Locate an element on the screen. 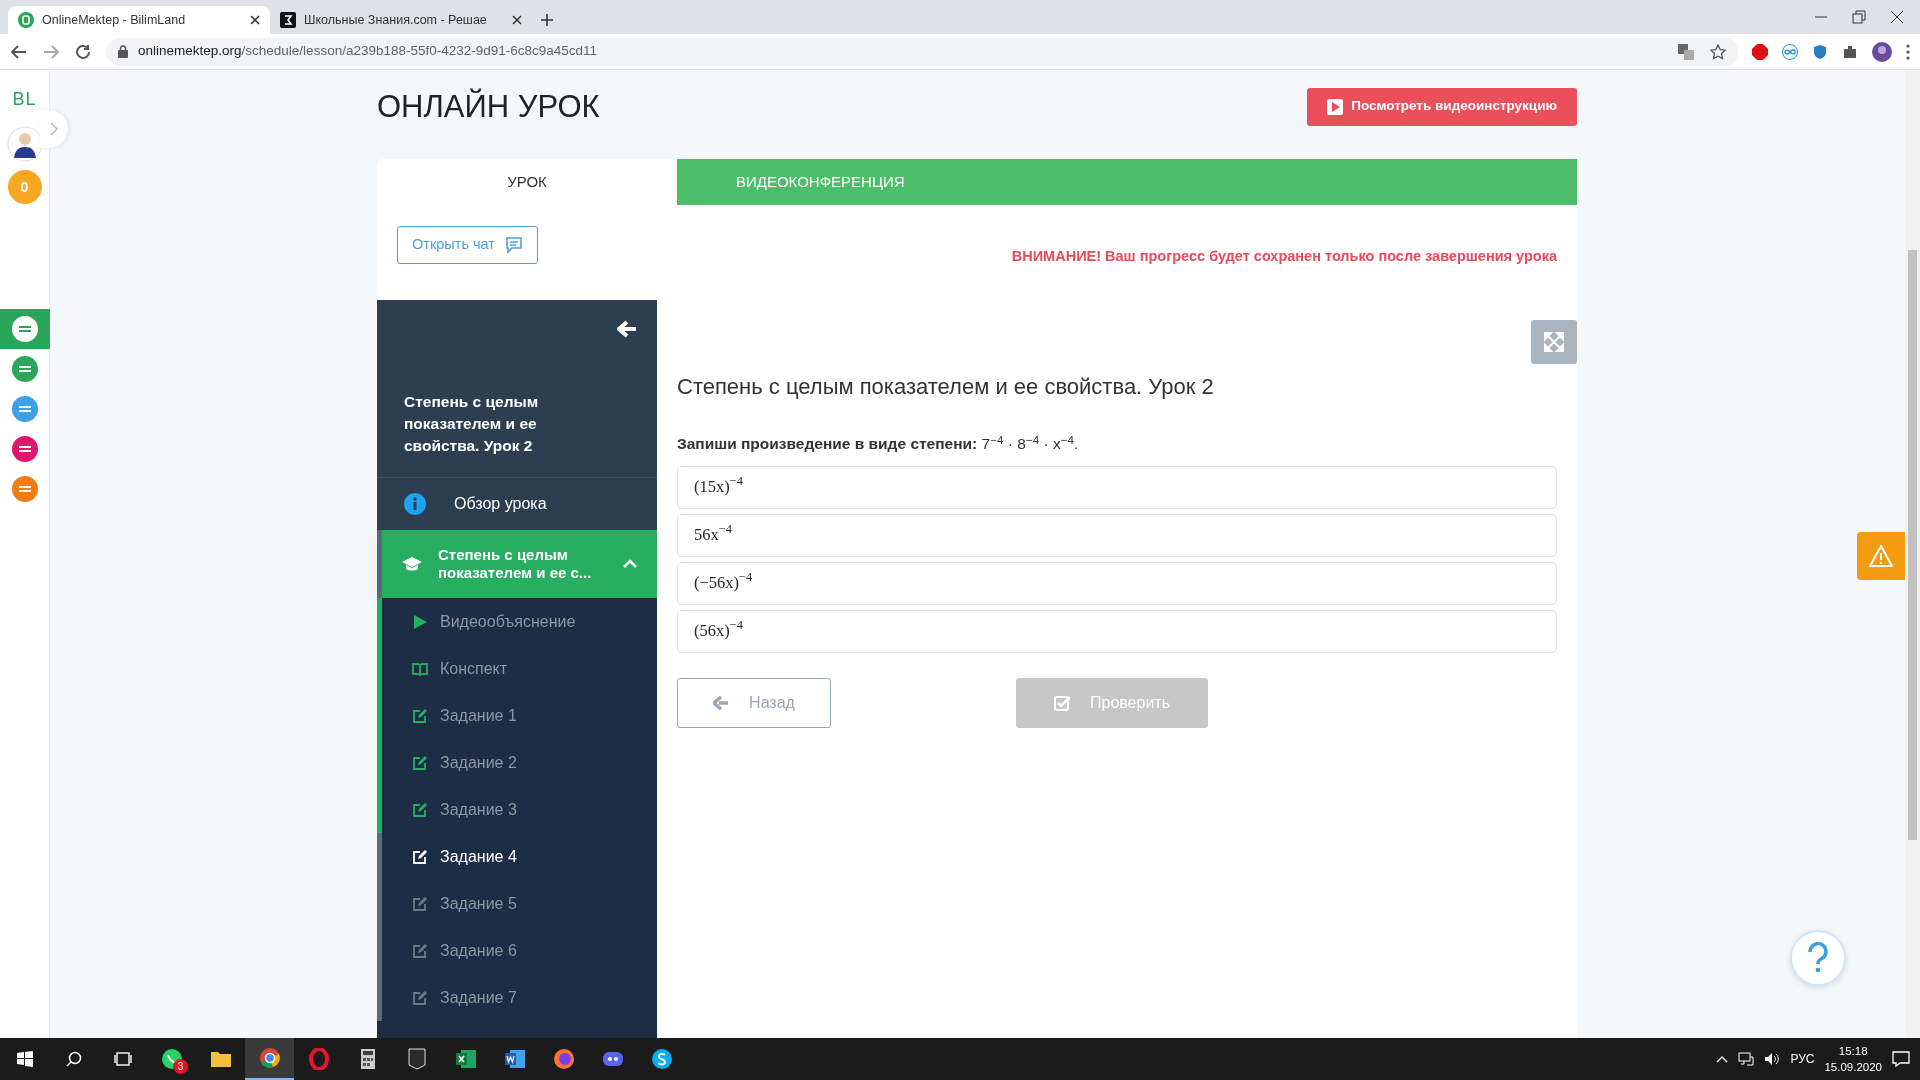 The height and width of the screenshot is (1080, 1920). book-icon is located at coordinates (420, 668).